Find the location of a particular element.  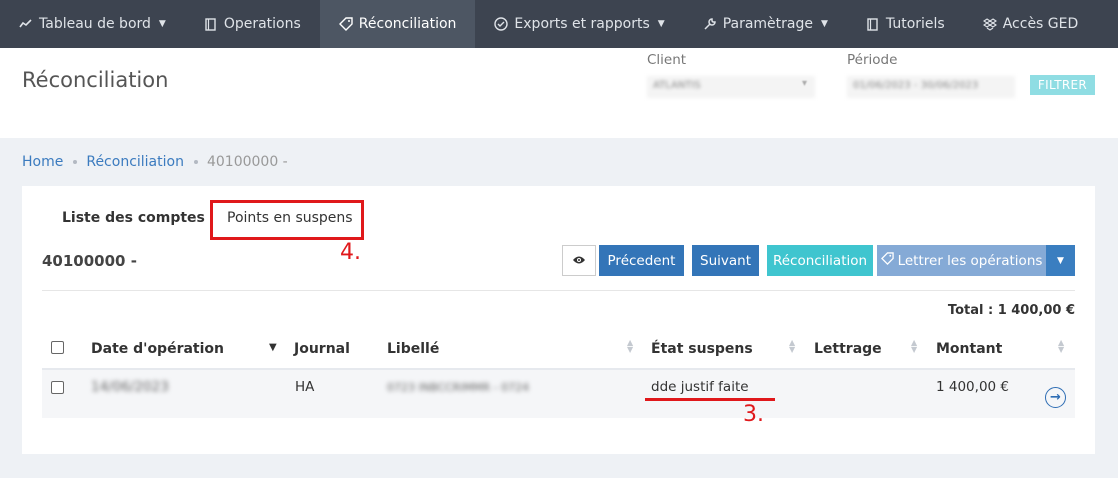

nav-reconciliation: Réconciliation is located at coordinates (397, 24).